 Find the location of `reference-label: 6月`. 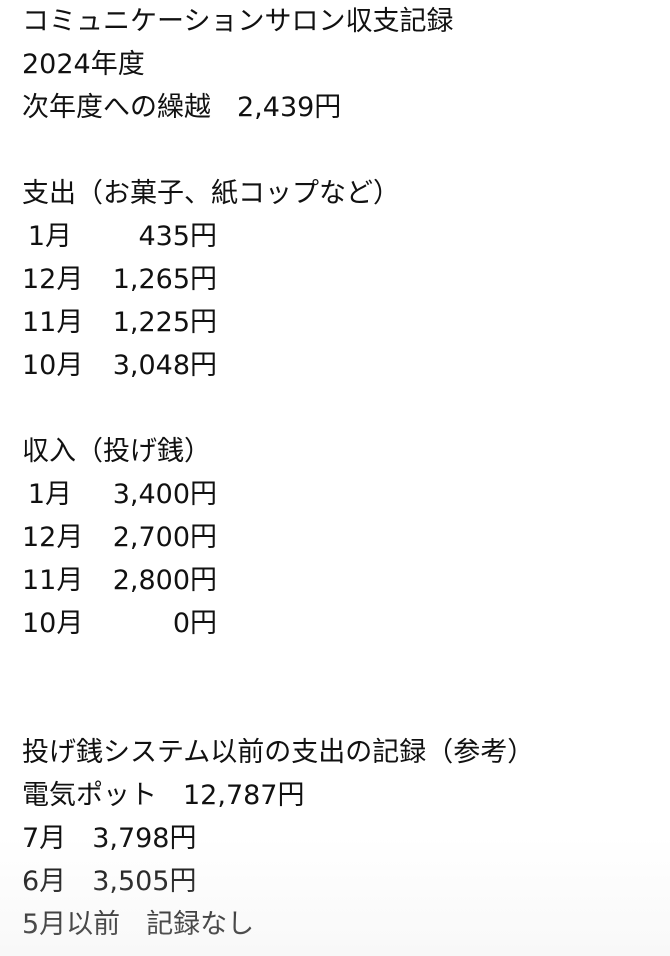

reference-label: 6月 is located at coordinates (44, 881).